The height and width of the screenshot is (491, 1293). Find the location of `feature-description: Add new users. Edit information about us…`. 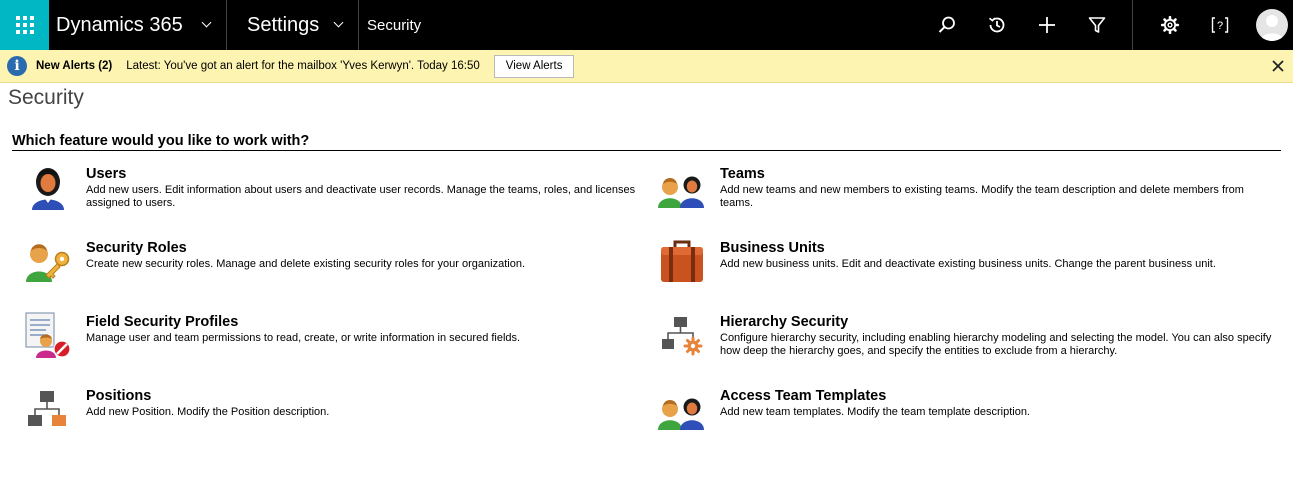

feature-description: Add new users. Edit information about us… is located at coordinates (361, 196).